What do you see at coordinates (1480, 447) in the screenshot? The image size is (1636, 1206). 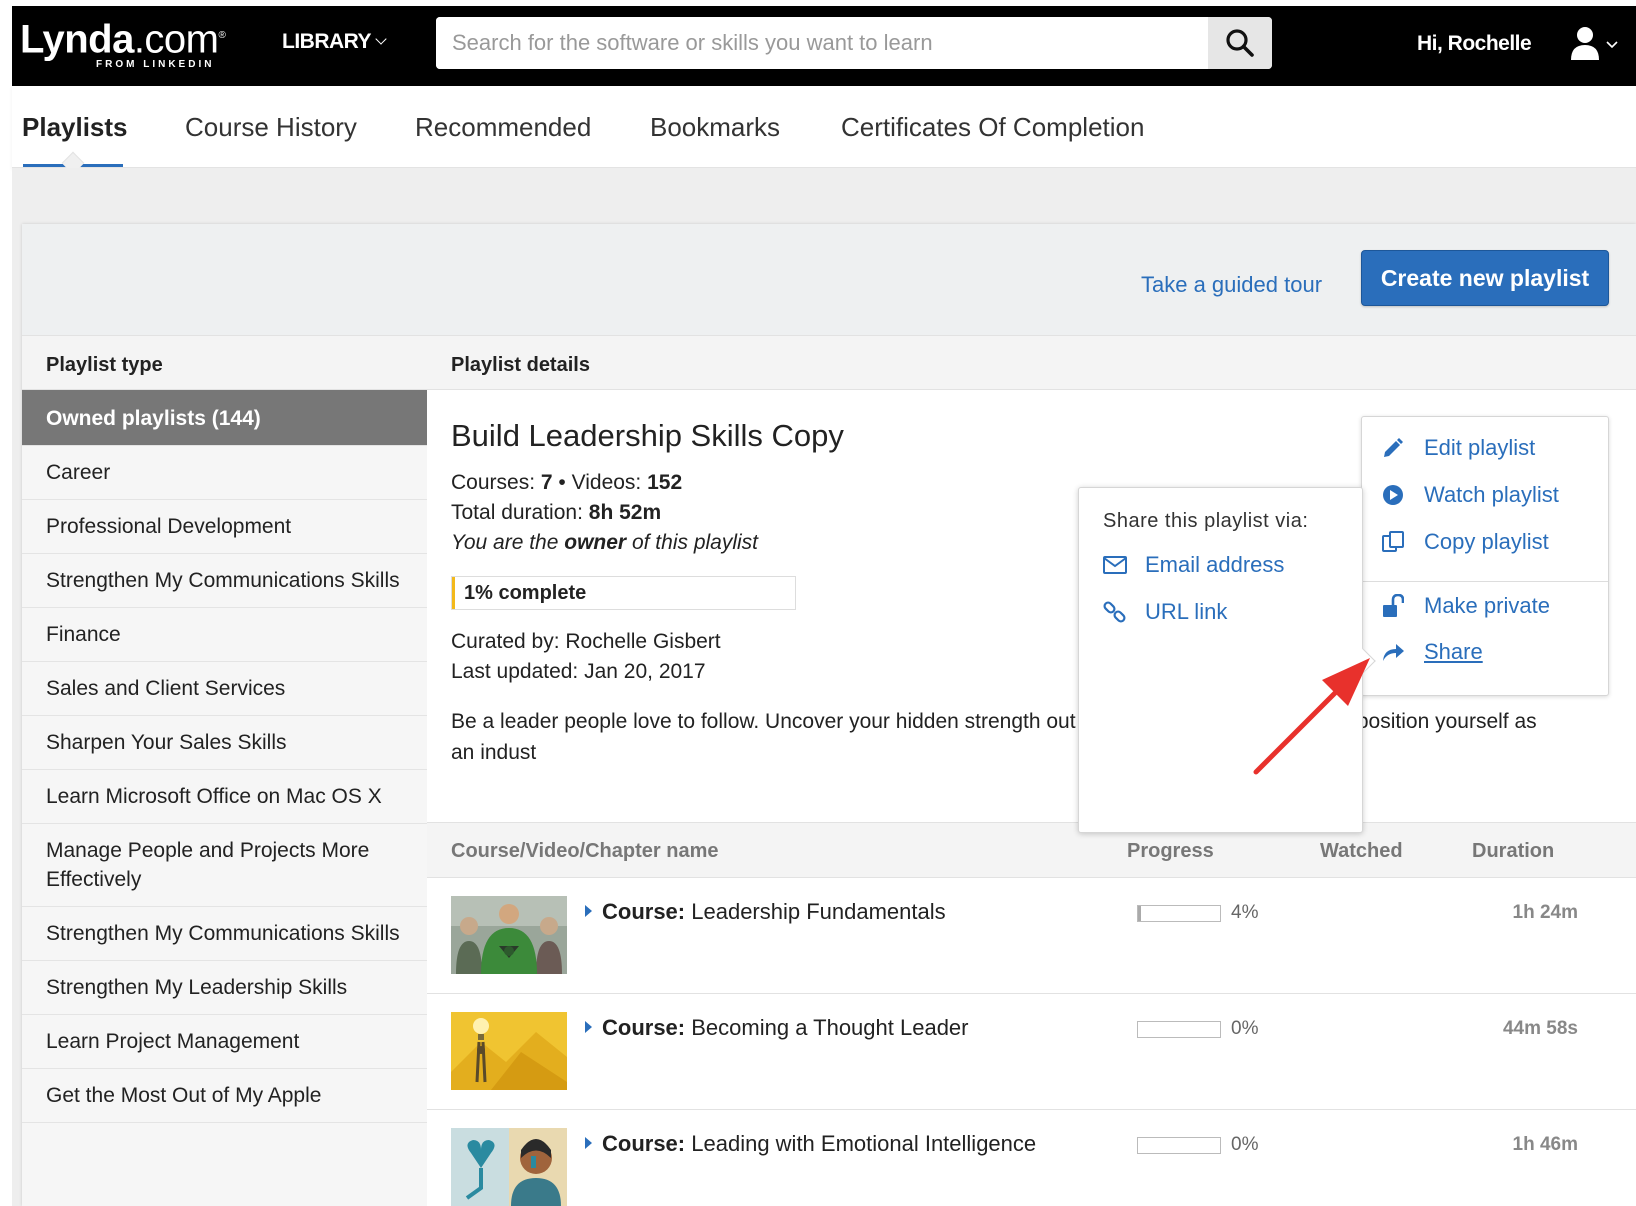 I see `edit-playlist-label: Edit playlist` at bounding box center [1480, 447].